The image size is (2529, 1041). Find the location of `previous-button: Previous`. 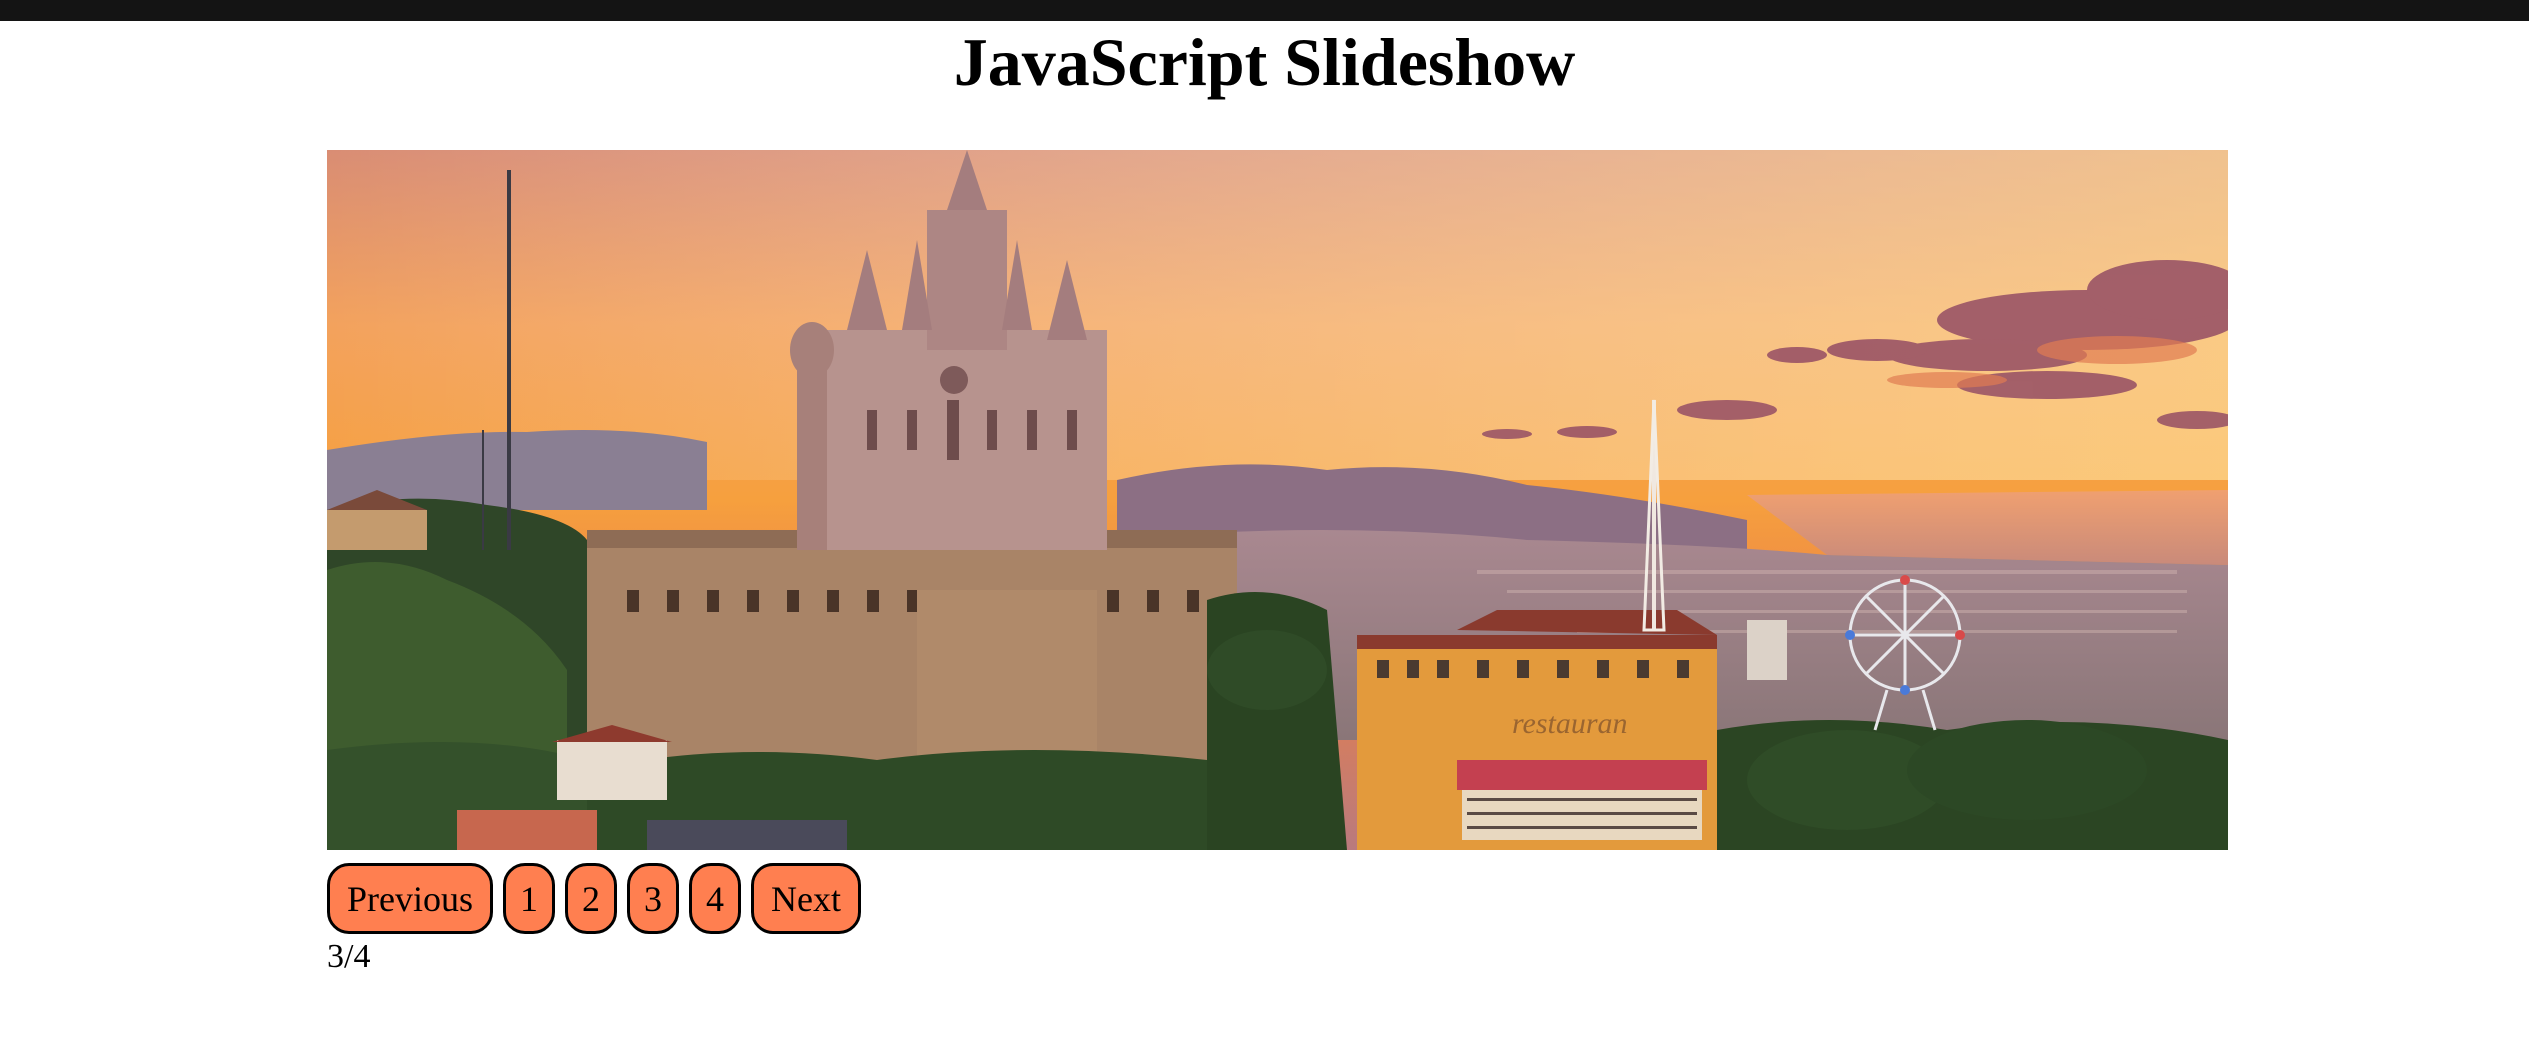

previous-button: Previous is located at coordinates (410, 898).